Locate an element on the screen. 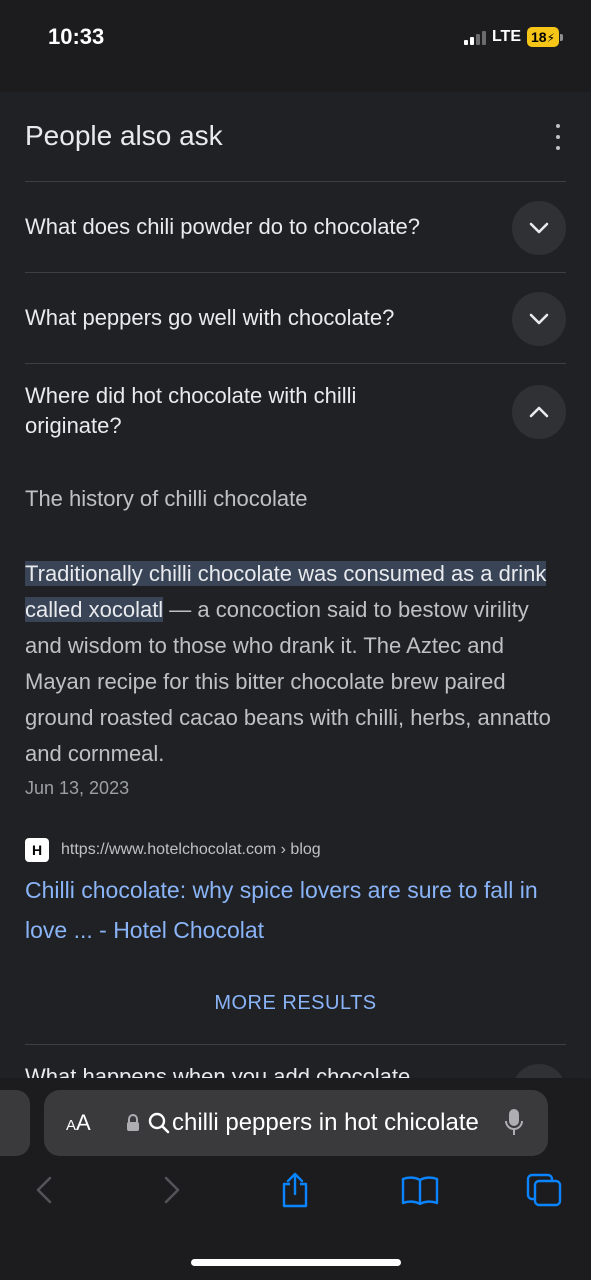 The width and height of the screenshot is (591, 1280). status-bar: 10:33 LTE 18⚡ is located at coordinates (295, 46).